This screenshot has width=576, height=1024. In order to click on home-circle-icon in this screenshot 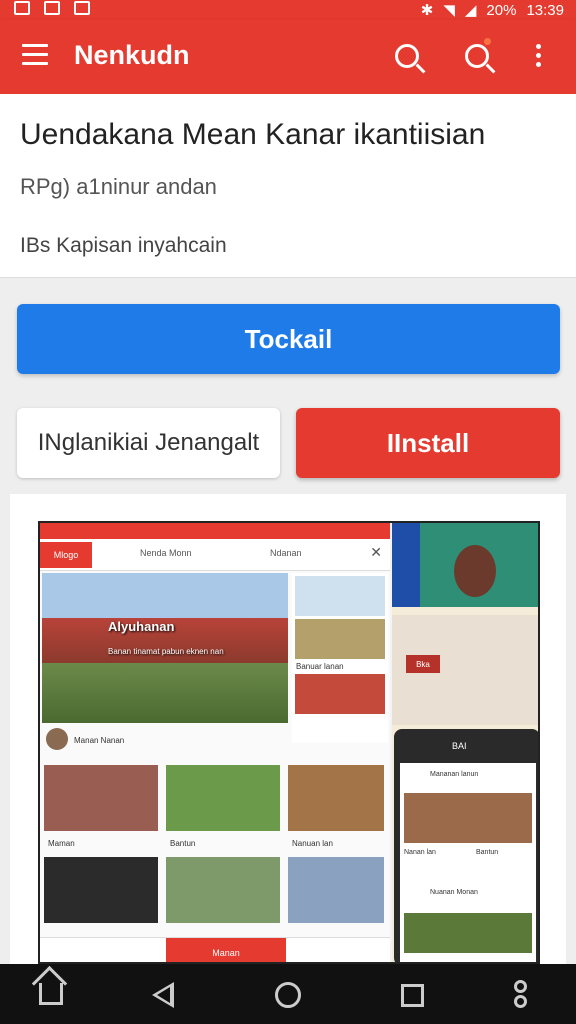, I will do `click(288, 995)`.